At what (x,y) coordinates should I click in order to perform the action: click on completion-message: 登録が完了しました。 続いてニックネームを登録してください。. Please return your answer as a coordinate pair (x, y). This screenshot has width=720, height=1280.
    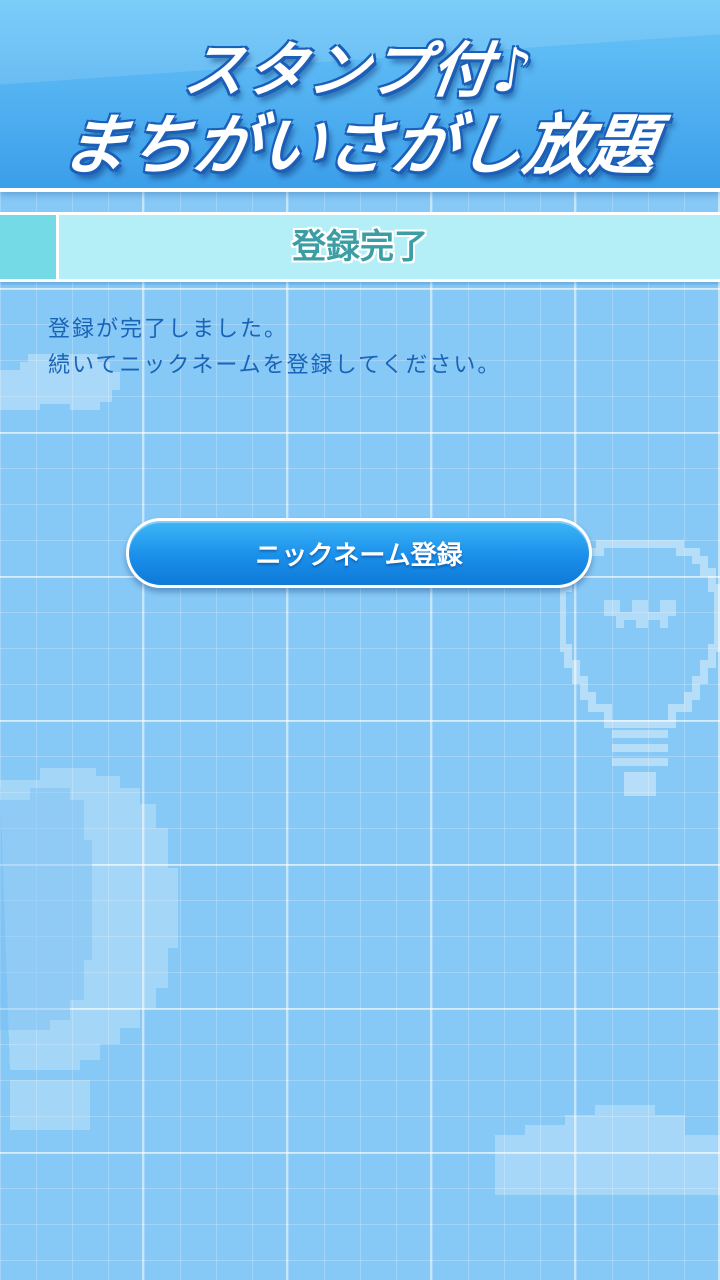
    Looking at the image, I should click on (368, 348).